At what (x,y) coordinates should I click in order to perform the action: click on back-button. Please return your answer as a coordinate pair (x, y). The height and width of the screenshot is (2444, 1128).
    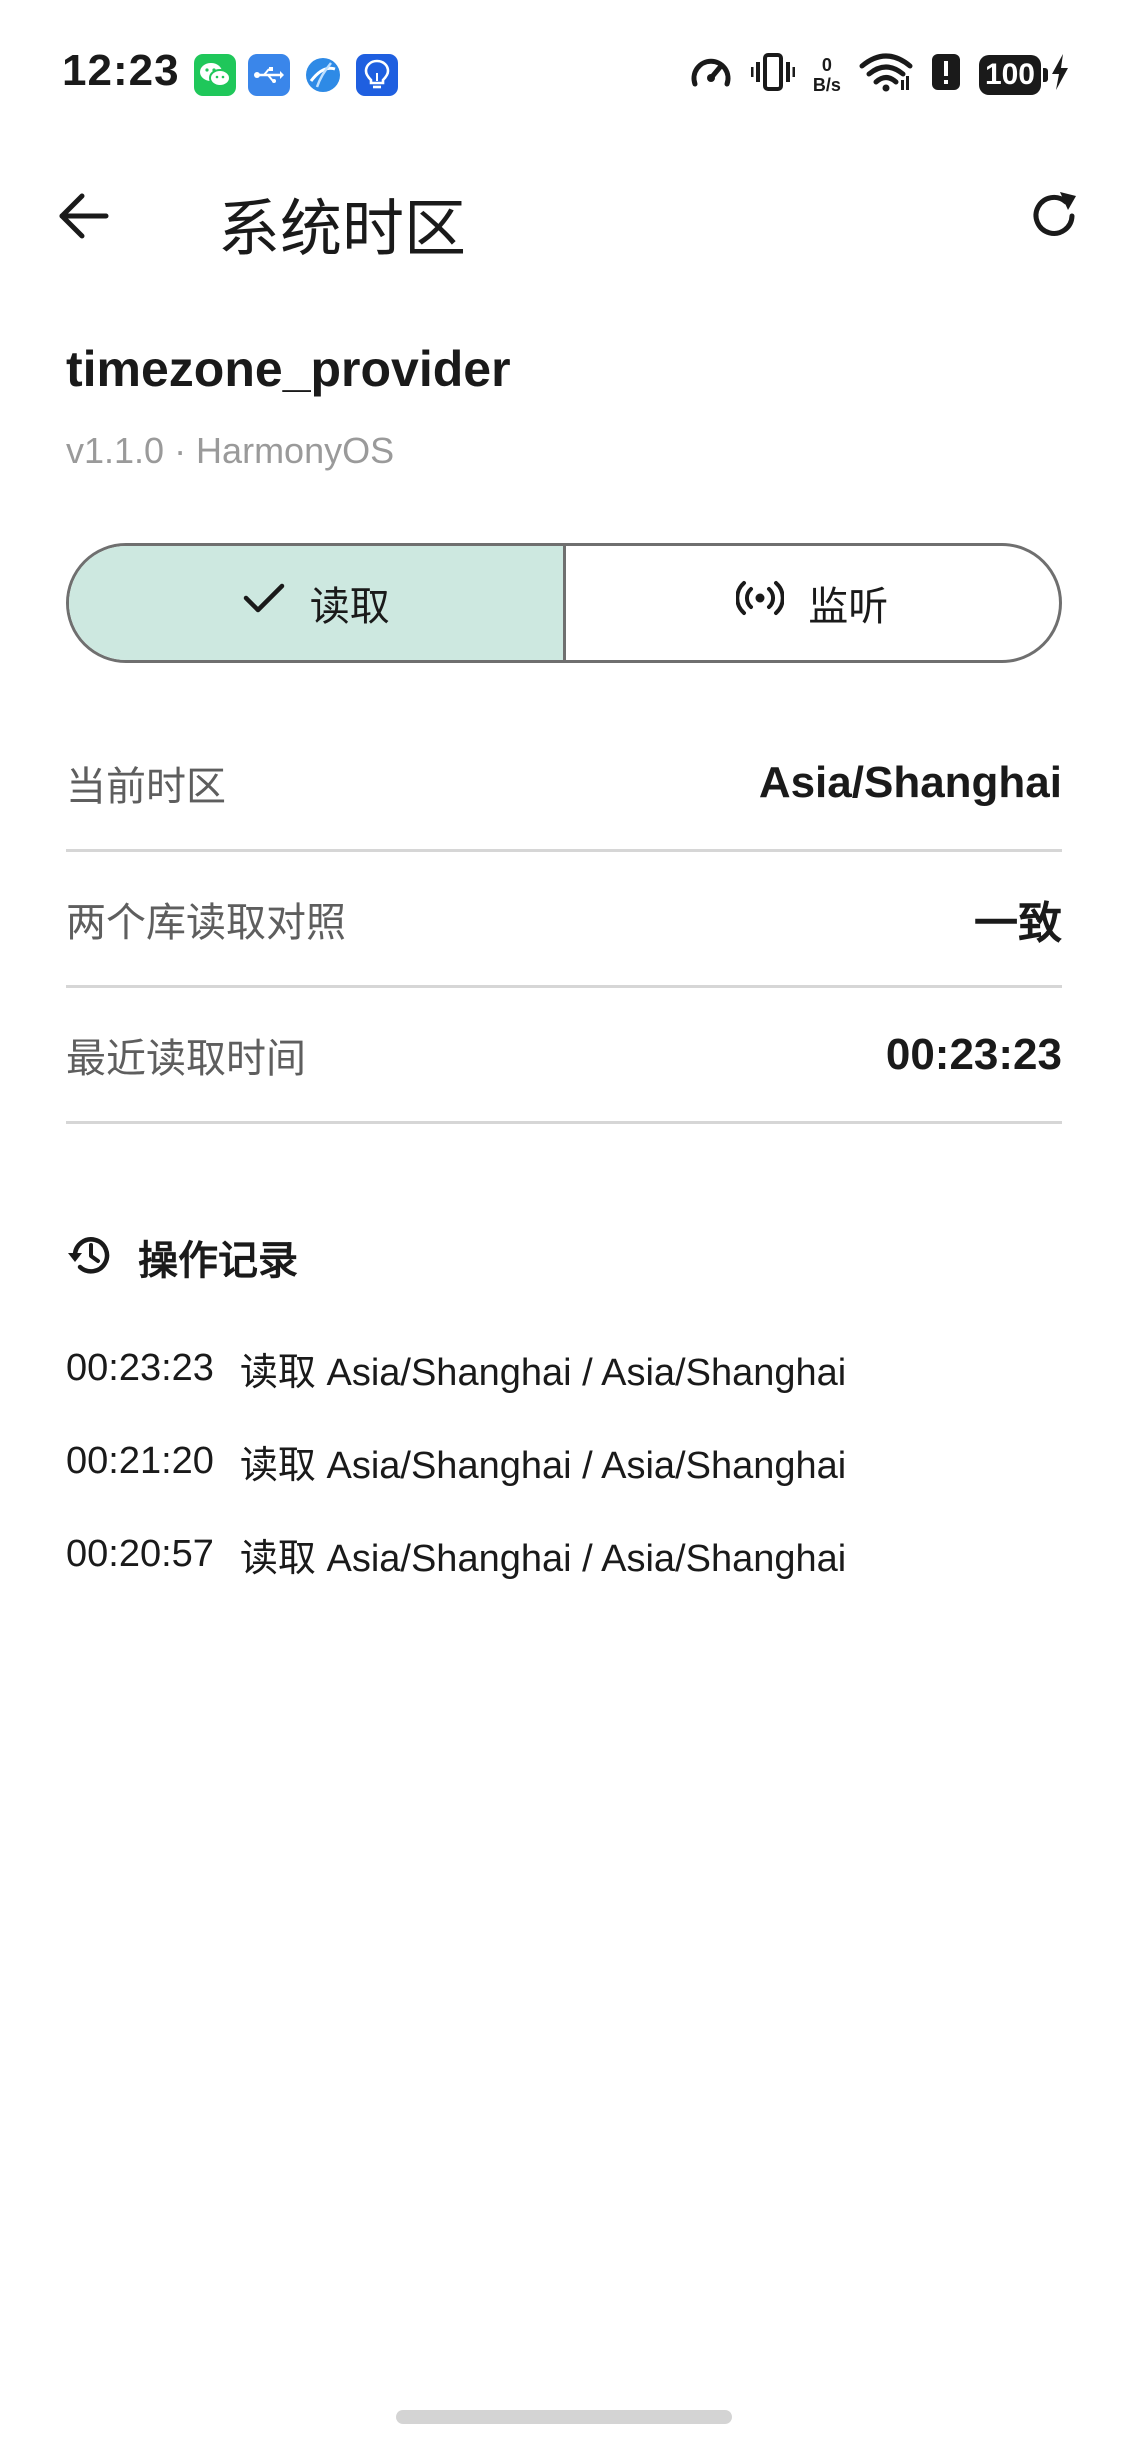
    Looking at the image, I should click on (84, 218).